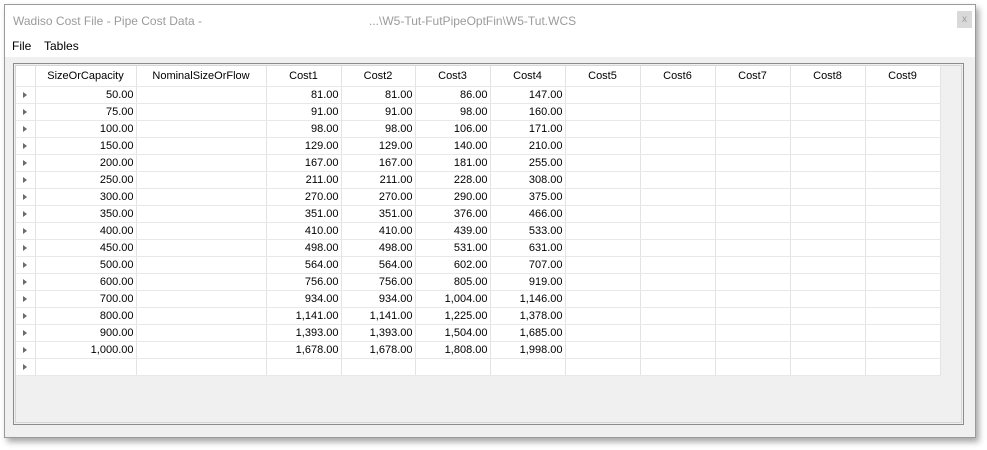  I want to click on menu-tables: Tables, so click(61, 46).